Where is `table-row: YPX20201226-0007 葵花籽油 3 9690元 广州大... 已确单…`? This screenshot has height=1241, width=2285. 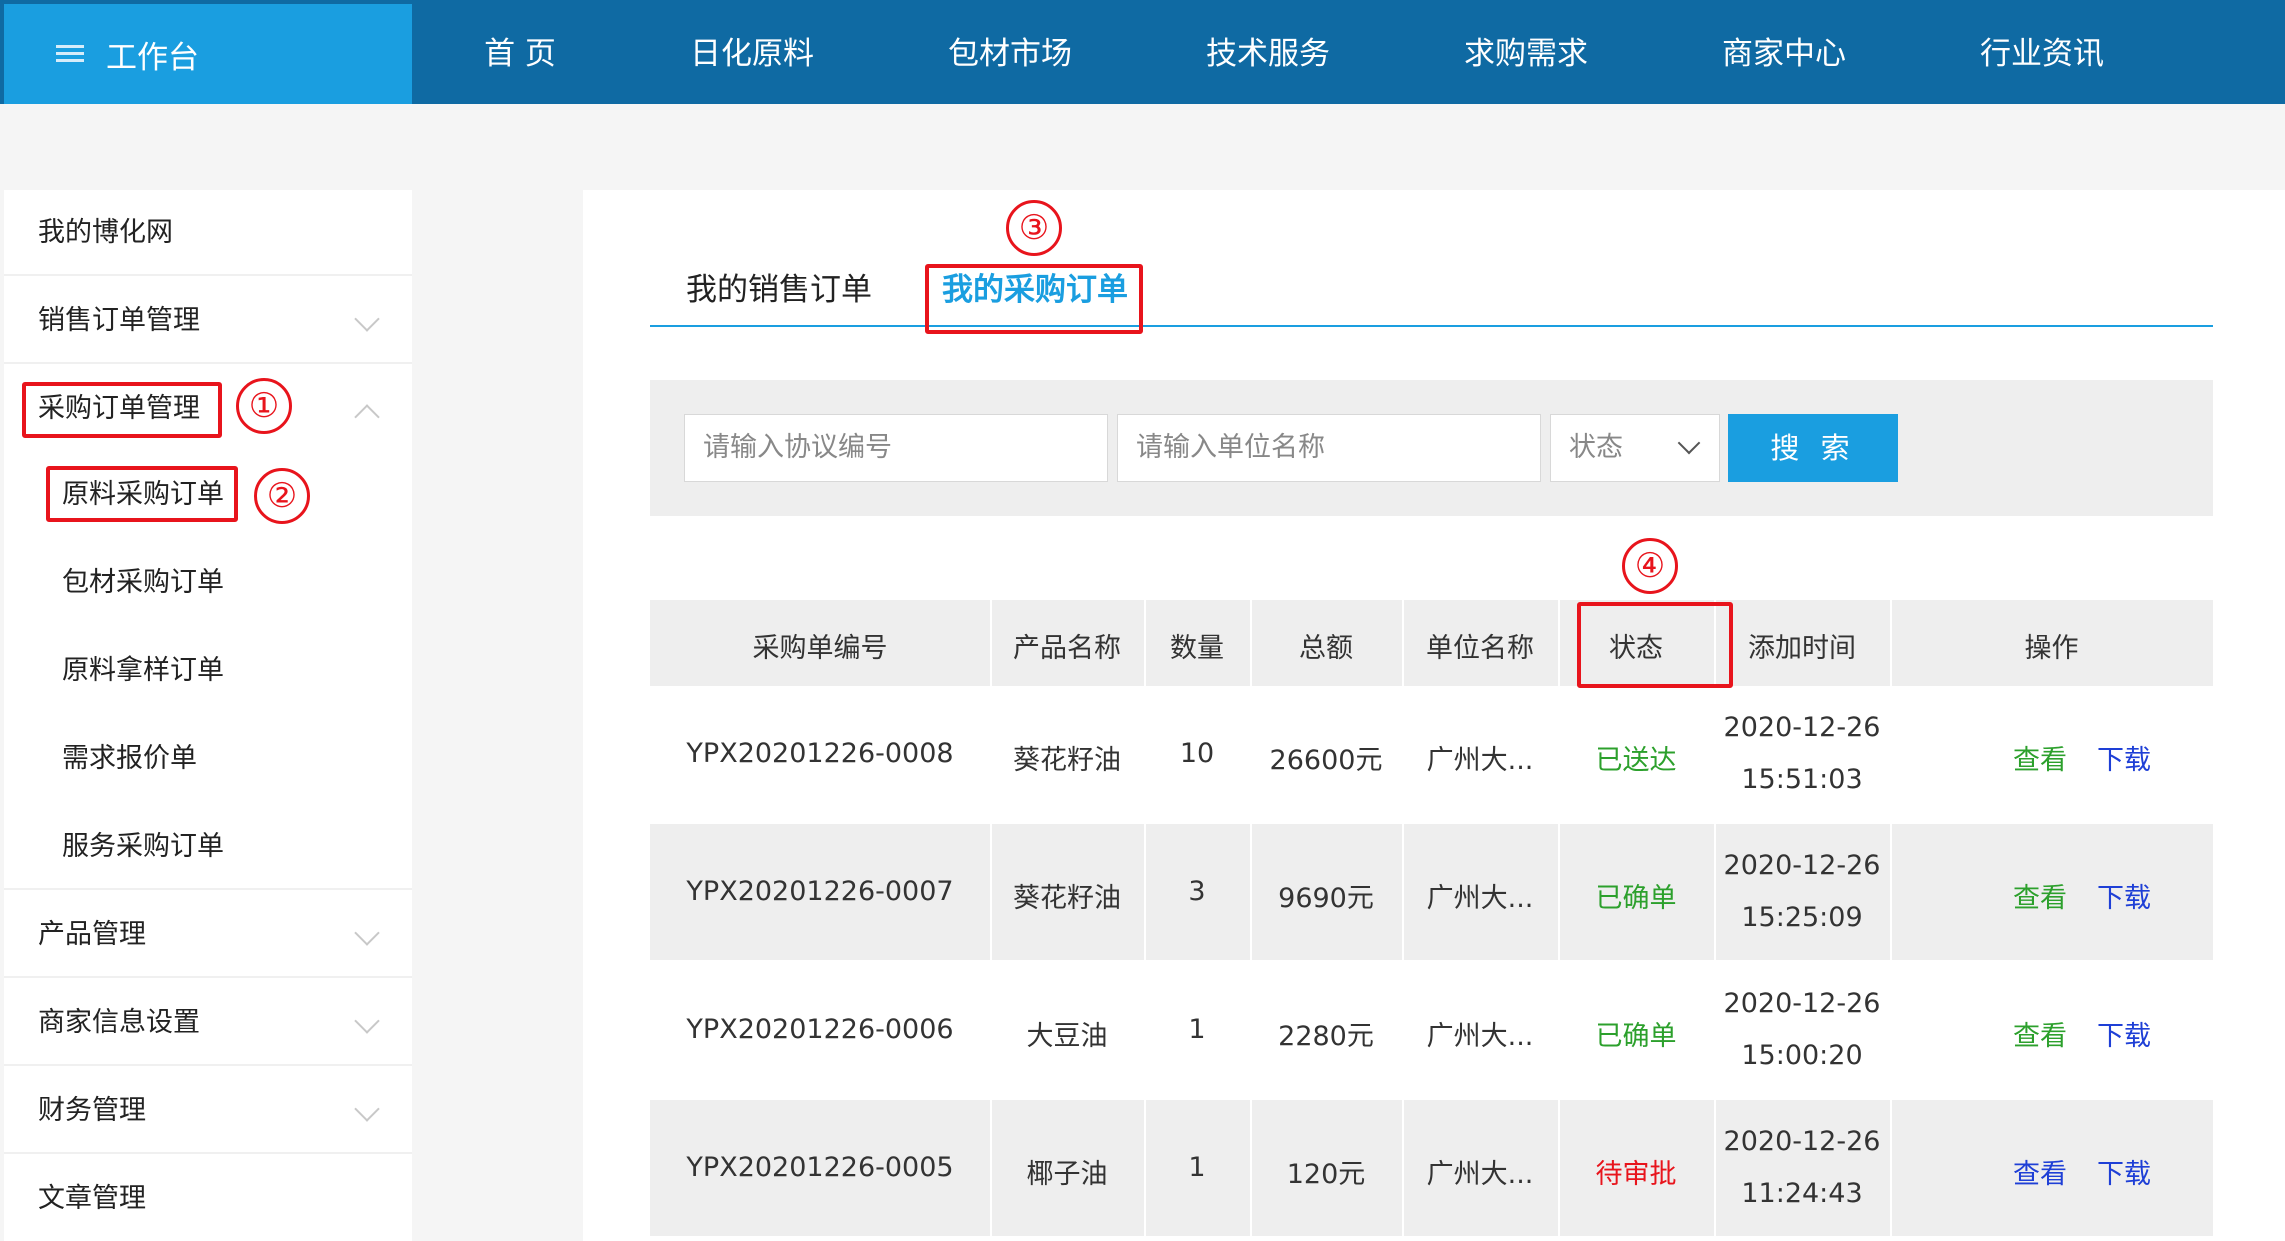 table-row: YPX20201226-0007 葵花籽油 3 9690元 广州大... 已确单… is located at coordinates (1431, 892).